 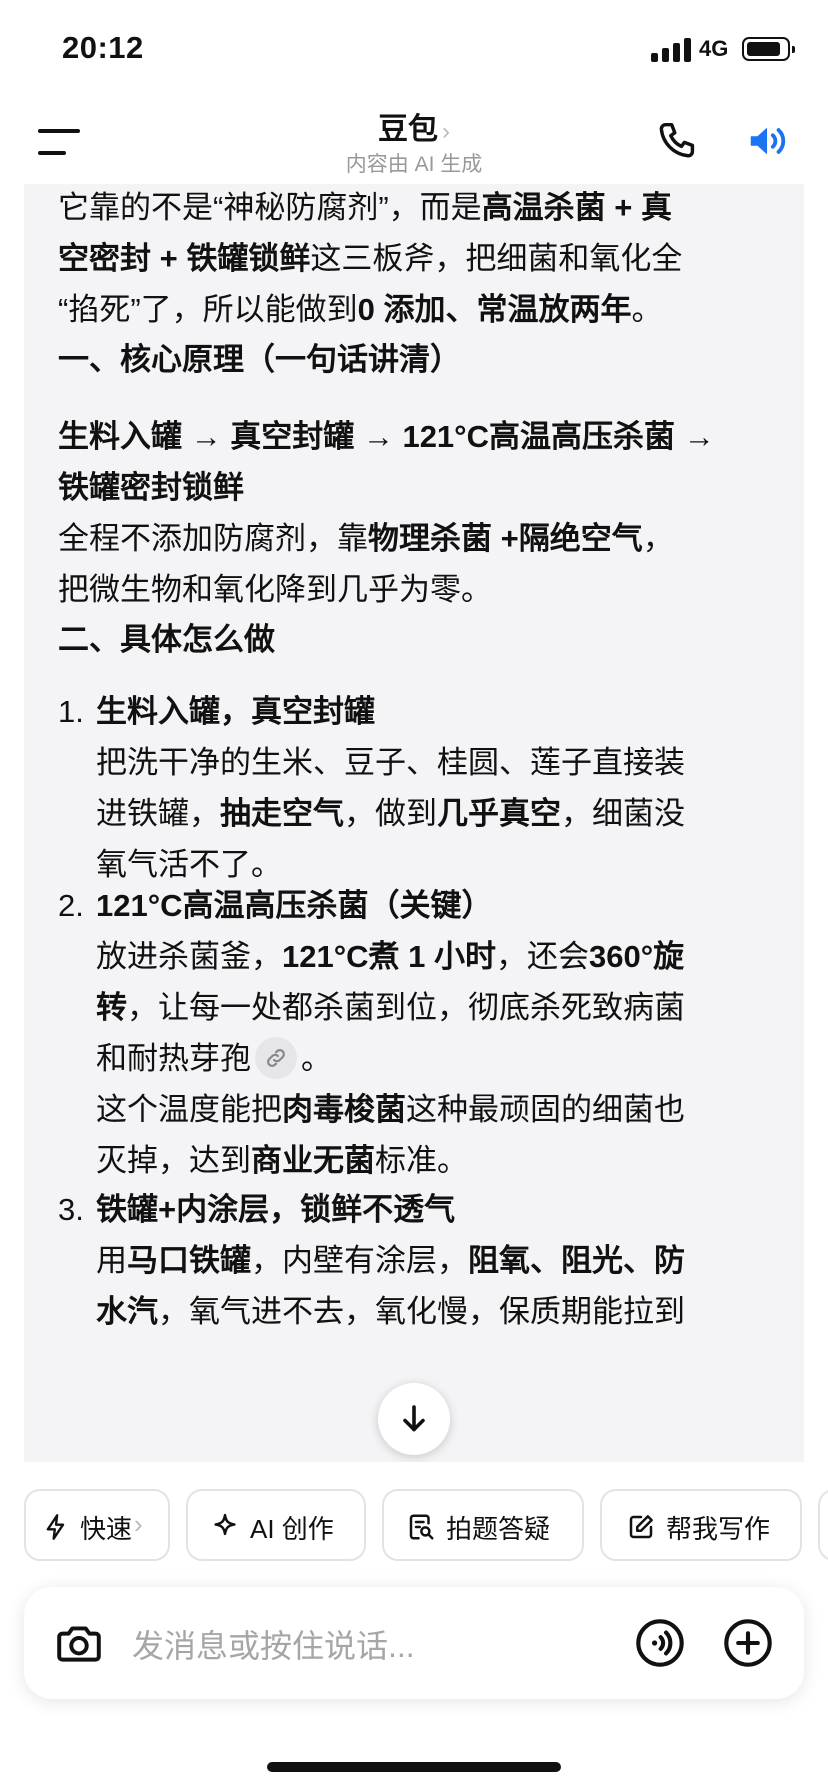 What do you see at coordinates (636, 956) in the screenshot?
I see `bold-text: 360°旋` at bounding box center [636, 956].